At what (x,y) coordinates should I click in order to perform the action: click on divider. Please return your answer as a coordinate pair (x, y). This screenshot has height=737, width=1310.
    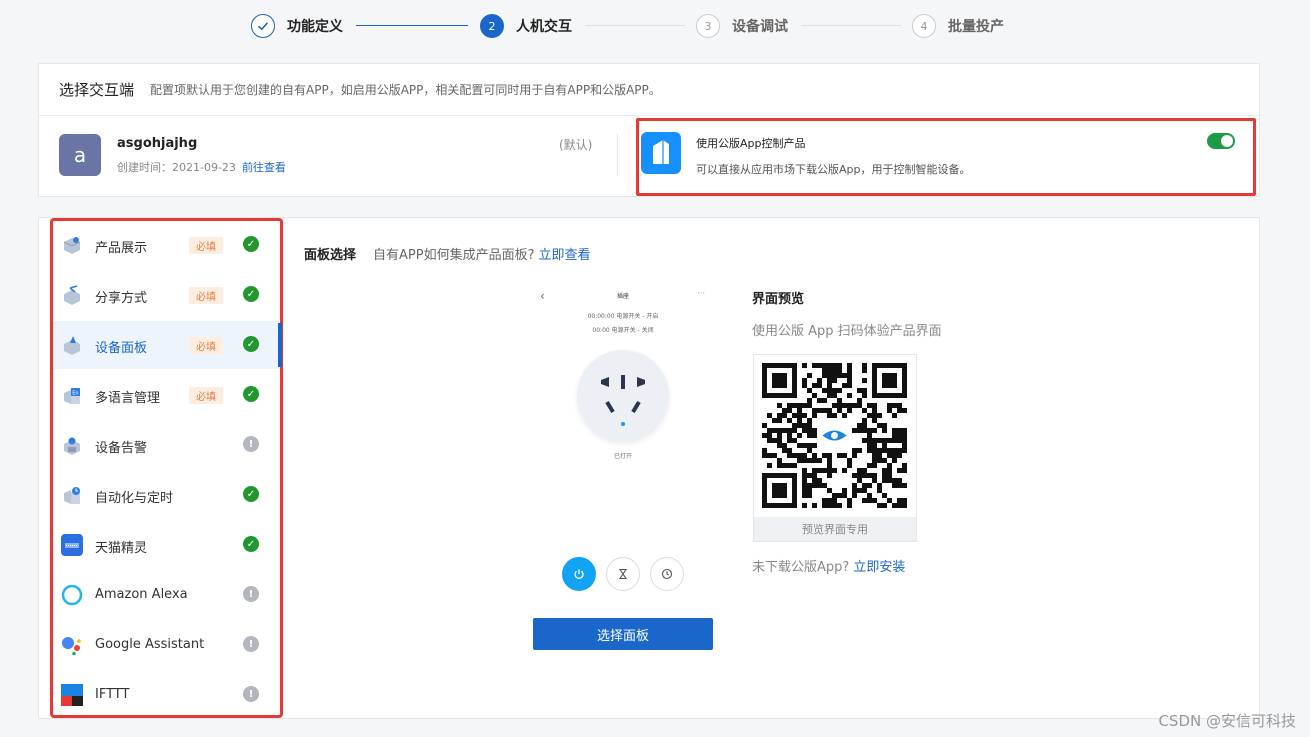
    Looking at the image, I should click on (617, 155).